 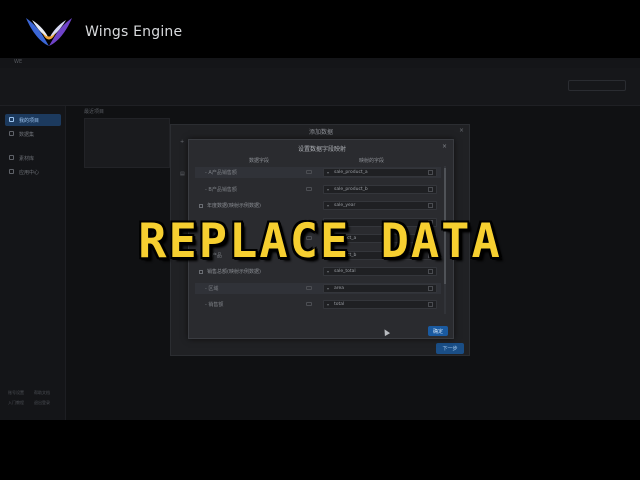 What do you see at coordinates (386, 332) in the screenshot?
I see `mouse-cursor-icon` at bounding box center [386, 332].